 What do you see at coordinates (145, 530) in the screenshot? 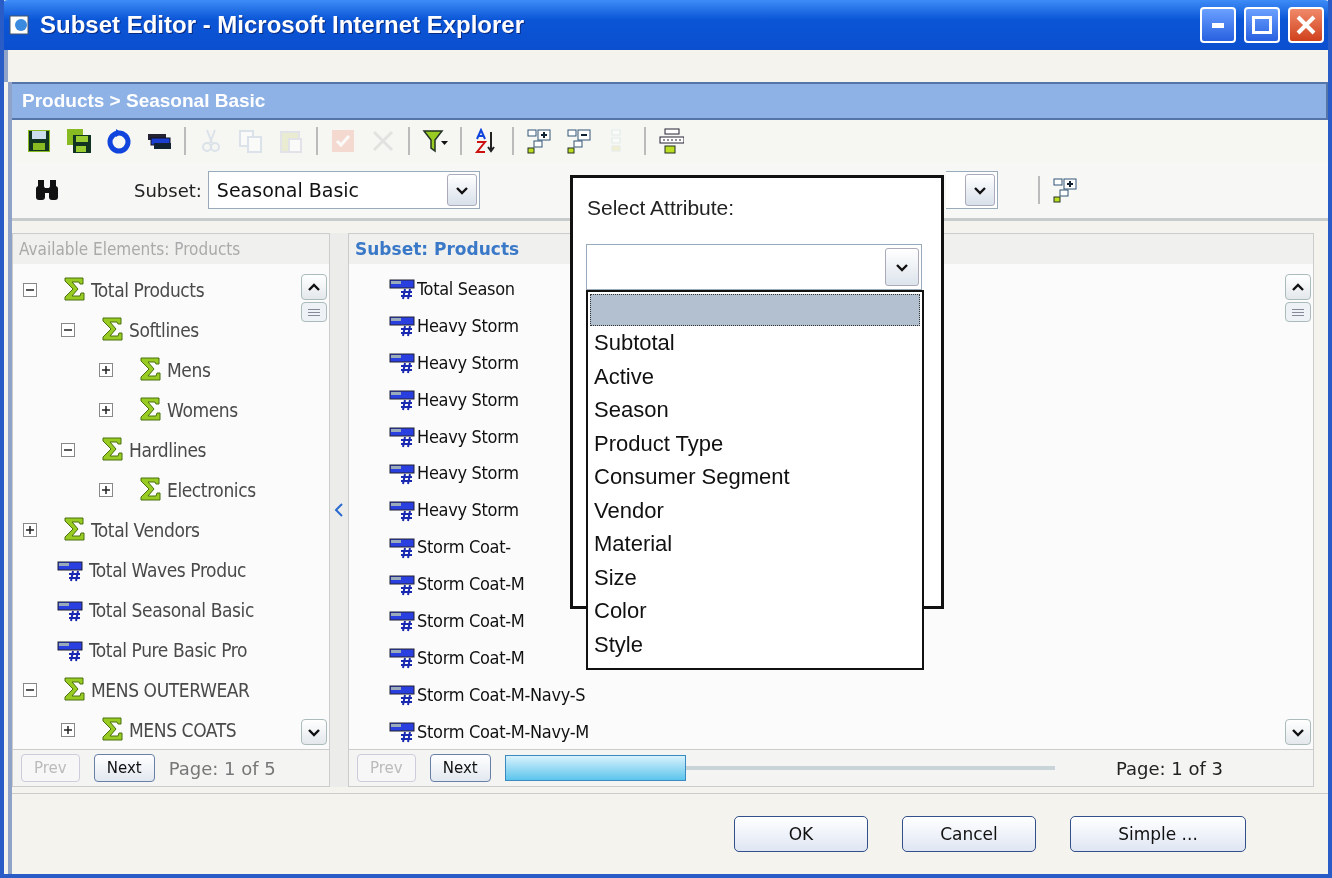
I see `tree-item-label: Total Vendors` at bounding box center [145, 530].